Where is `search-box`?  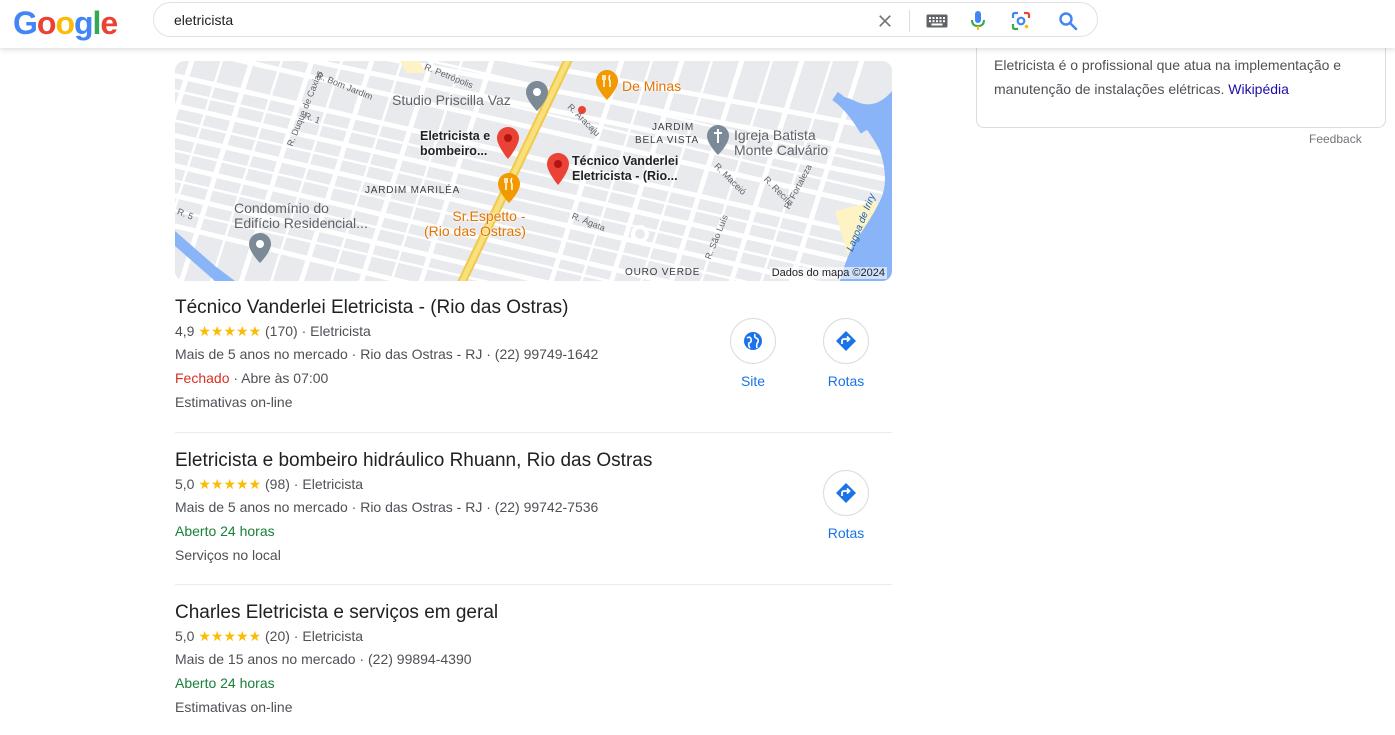
search-box is located at coordinates (625, 19).